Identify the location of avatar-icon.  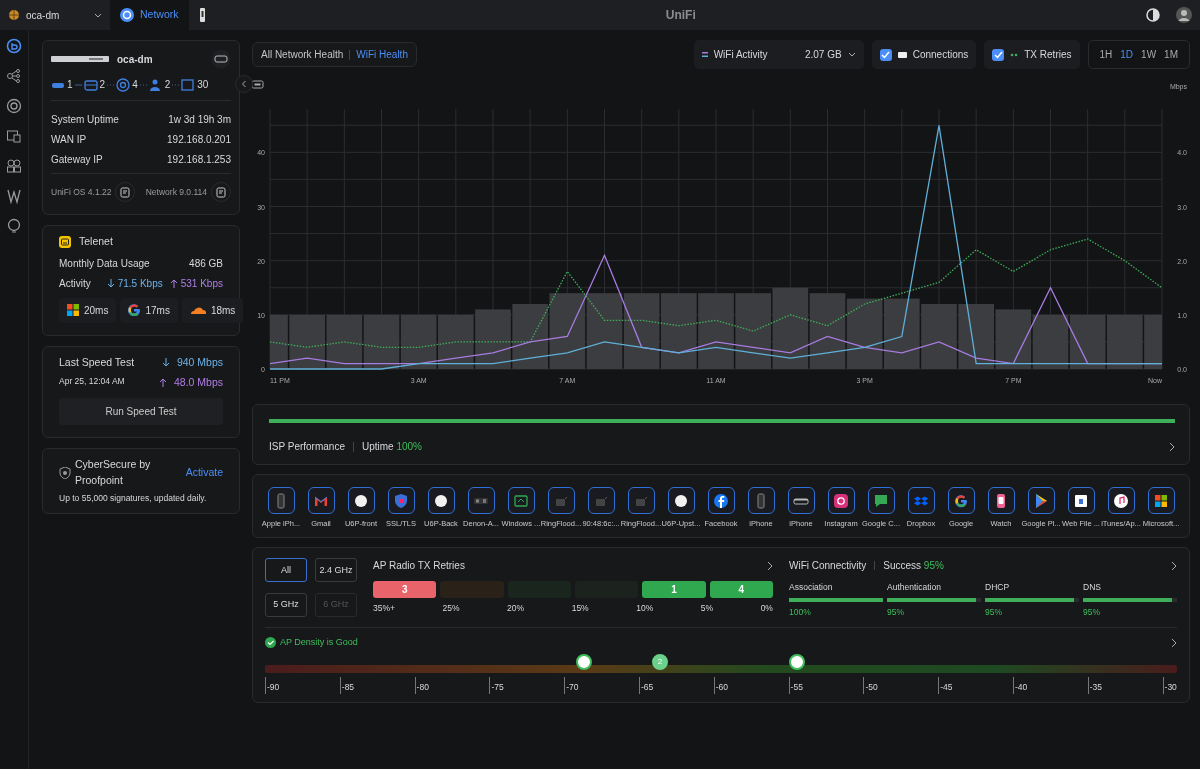
(1184, 15).